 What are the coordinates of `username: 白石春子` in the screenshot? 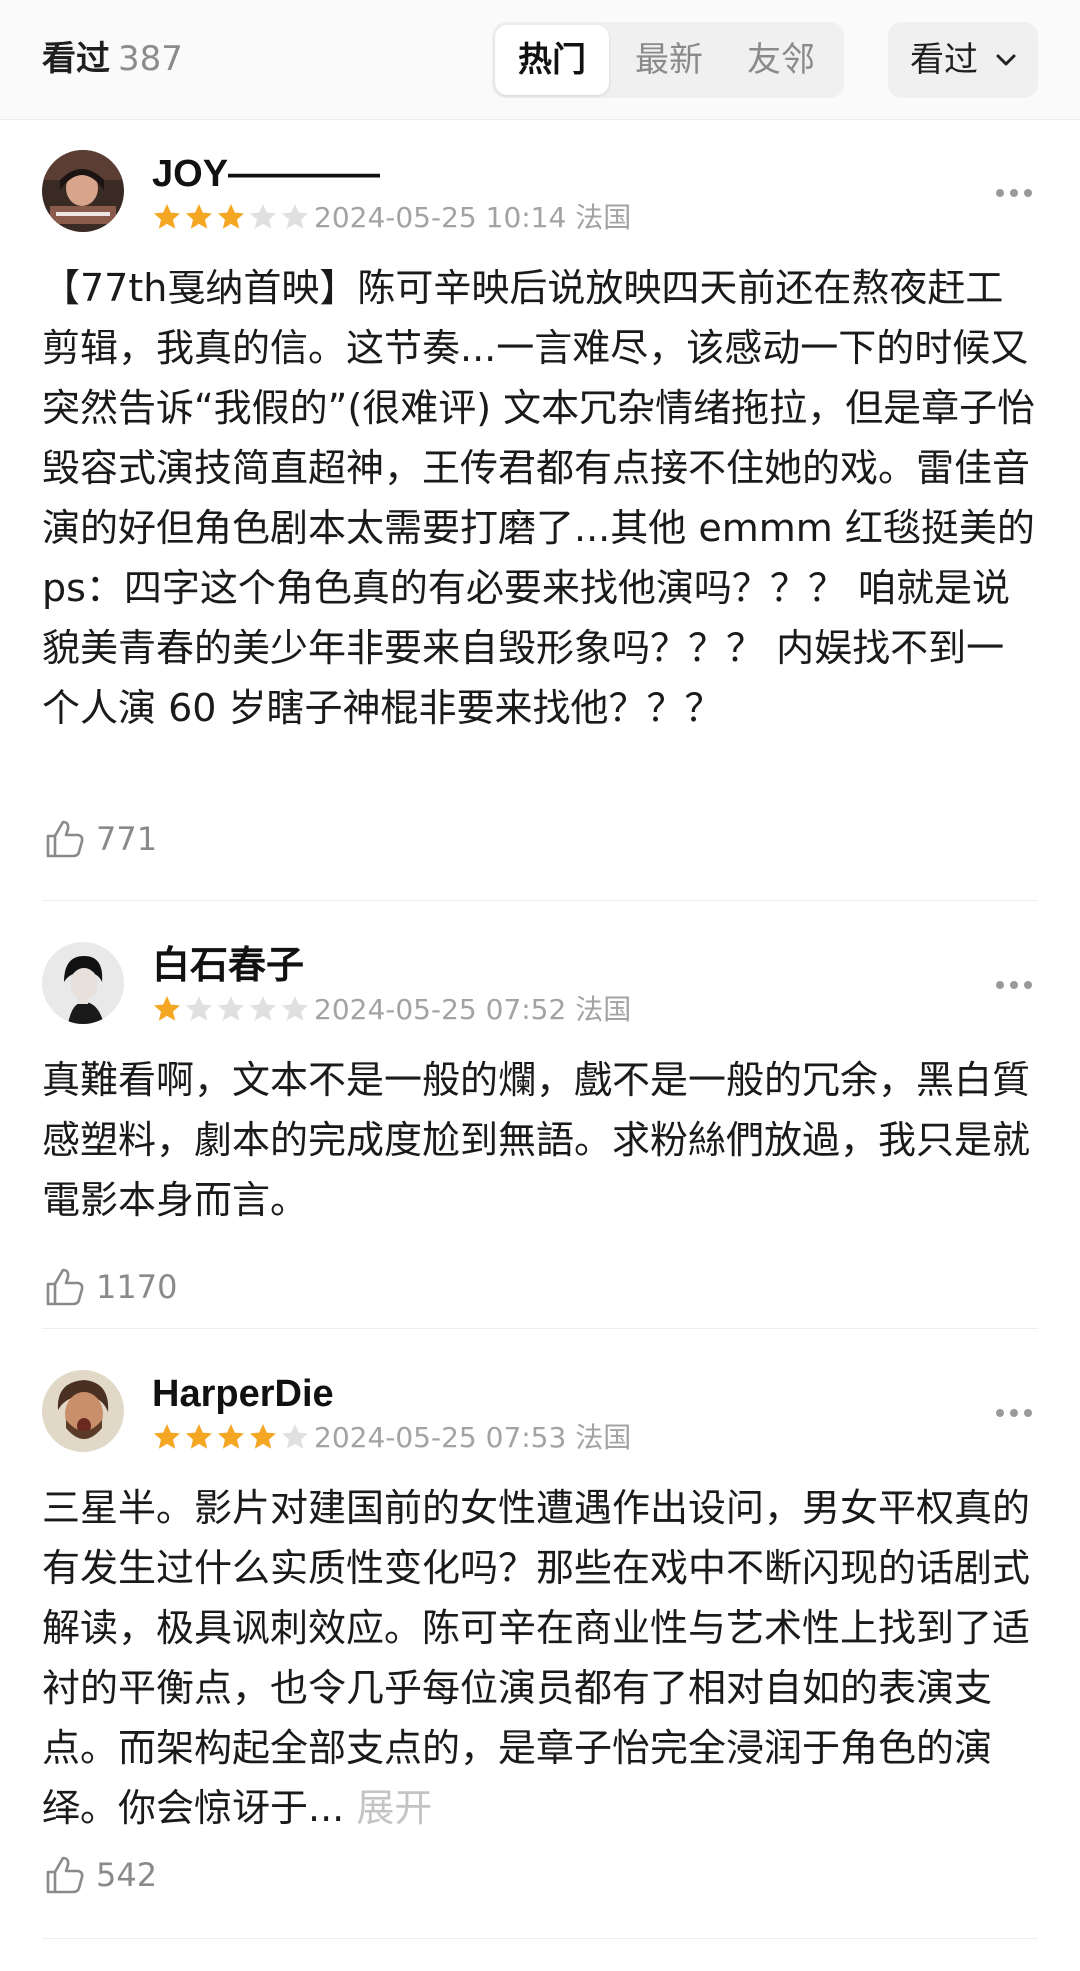 It's located at (228, 966).